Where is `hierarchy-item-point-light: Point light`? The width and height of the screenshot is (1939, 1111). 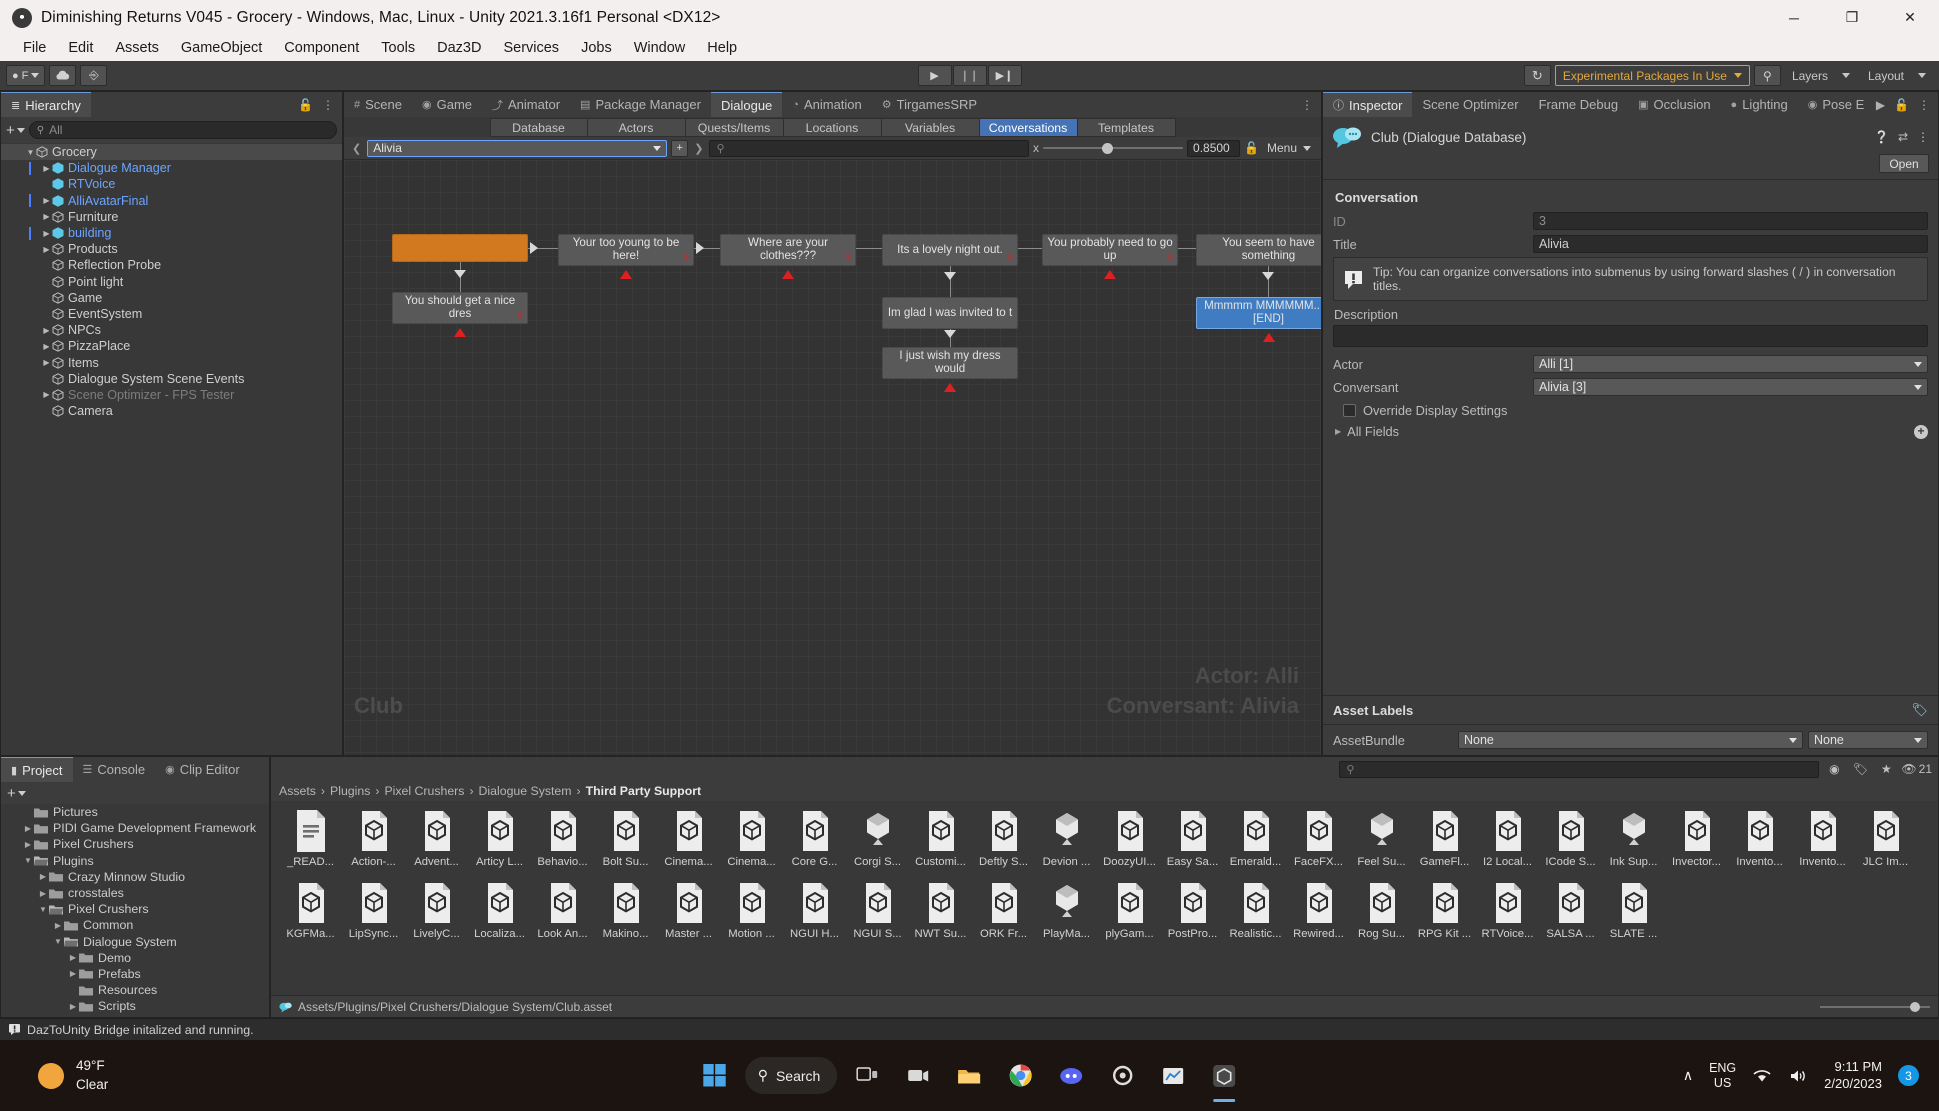 hierarchy-item-point-light: Point light is located at coordinates (171, 282).